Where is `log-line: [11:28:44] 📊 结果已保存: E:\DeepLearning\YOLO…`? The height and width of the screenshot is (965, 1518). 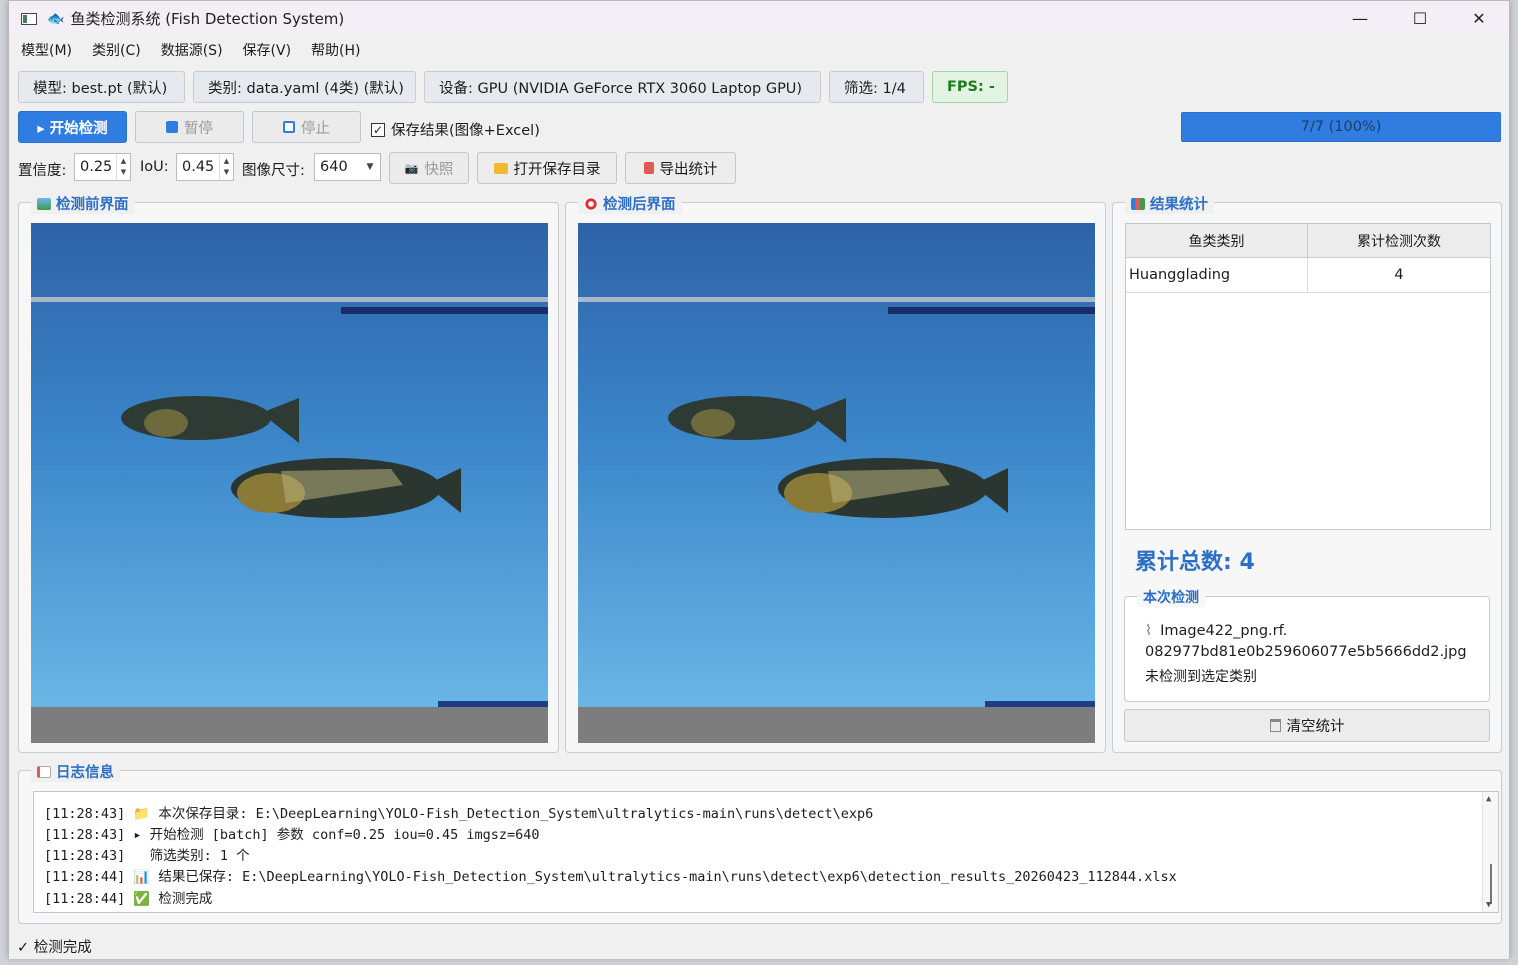 log-line: [11:28:44] 📊 结果已保存: E:\DeepLearning\YOLO… is located at coordinates (610, 877).